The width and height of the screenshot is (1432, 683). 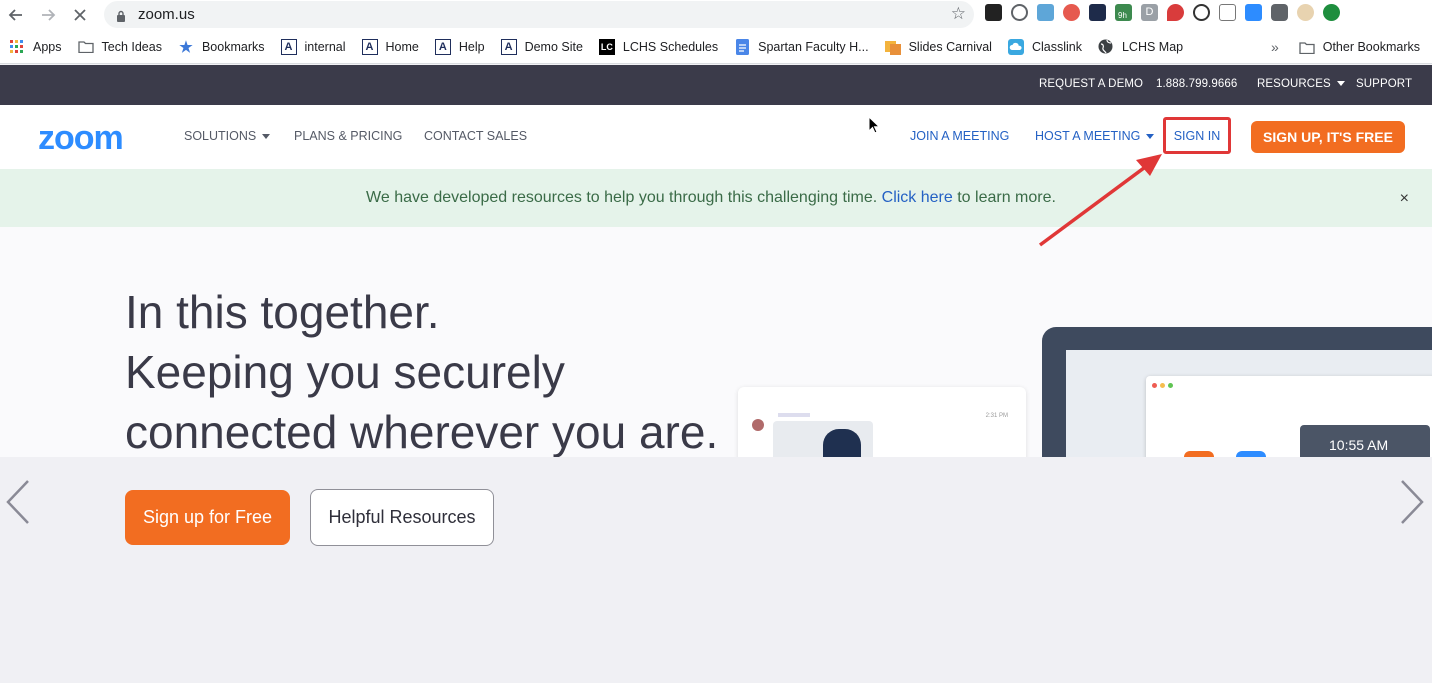 I want to click on star-icon: ★, so click(x=186, y=47).